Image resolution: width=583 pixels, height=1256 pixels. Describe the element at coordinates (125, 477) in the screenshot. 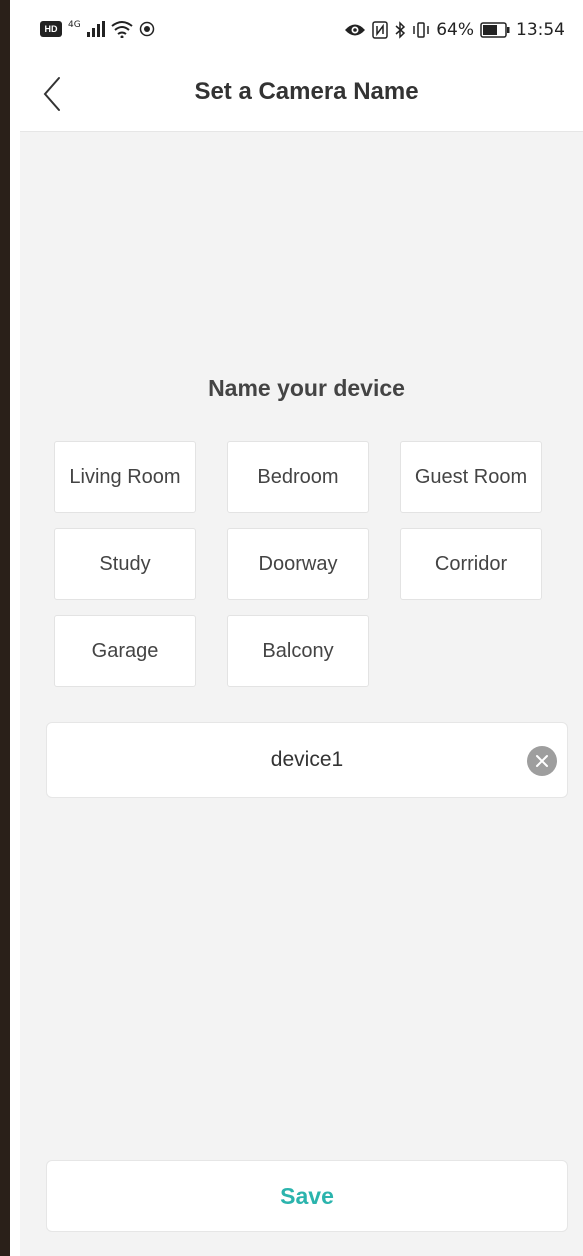

I see `preset-chip-living-room: Living Room` at that location.